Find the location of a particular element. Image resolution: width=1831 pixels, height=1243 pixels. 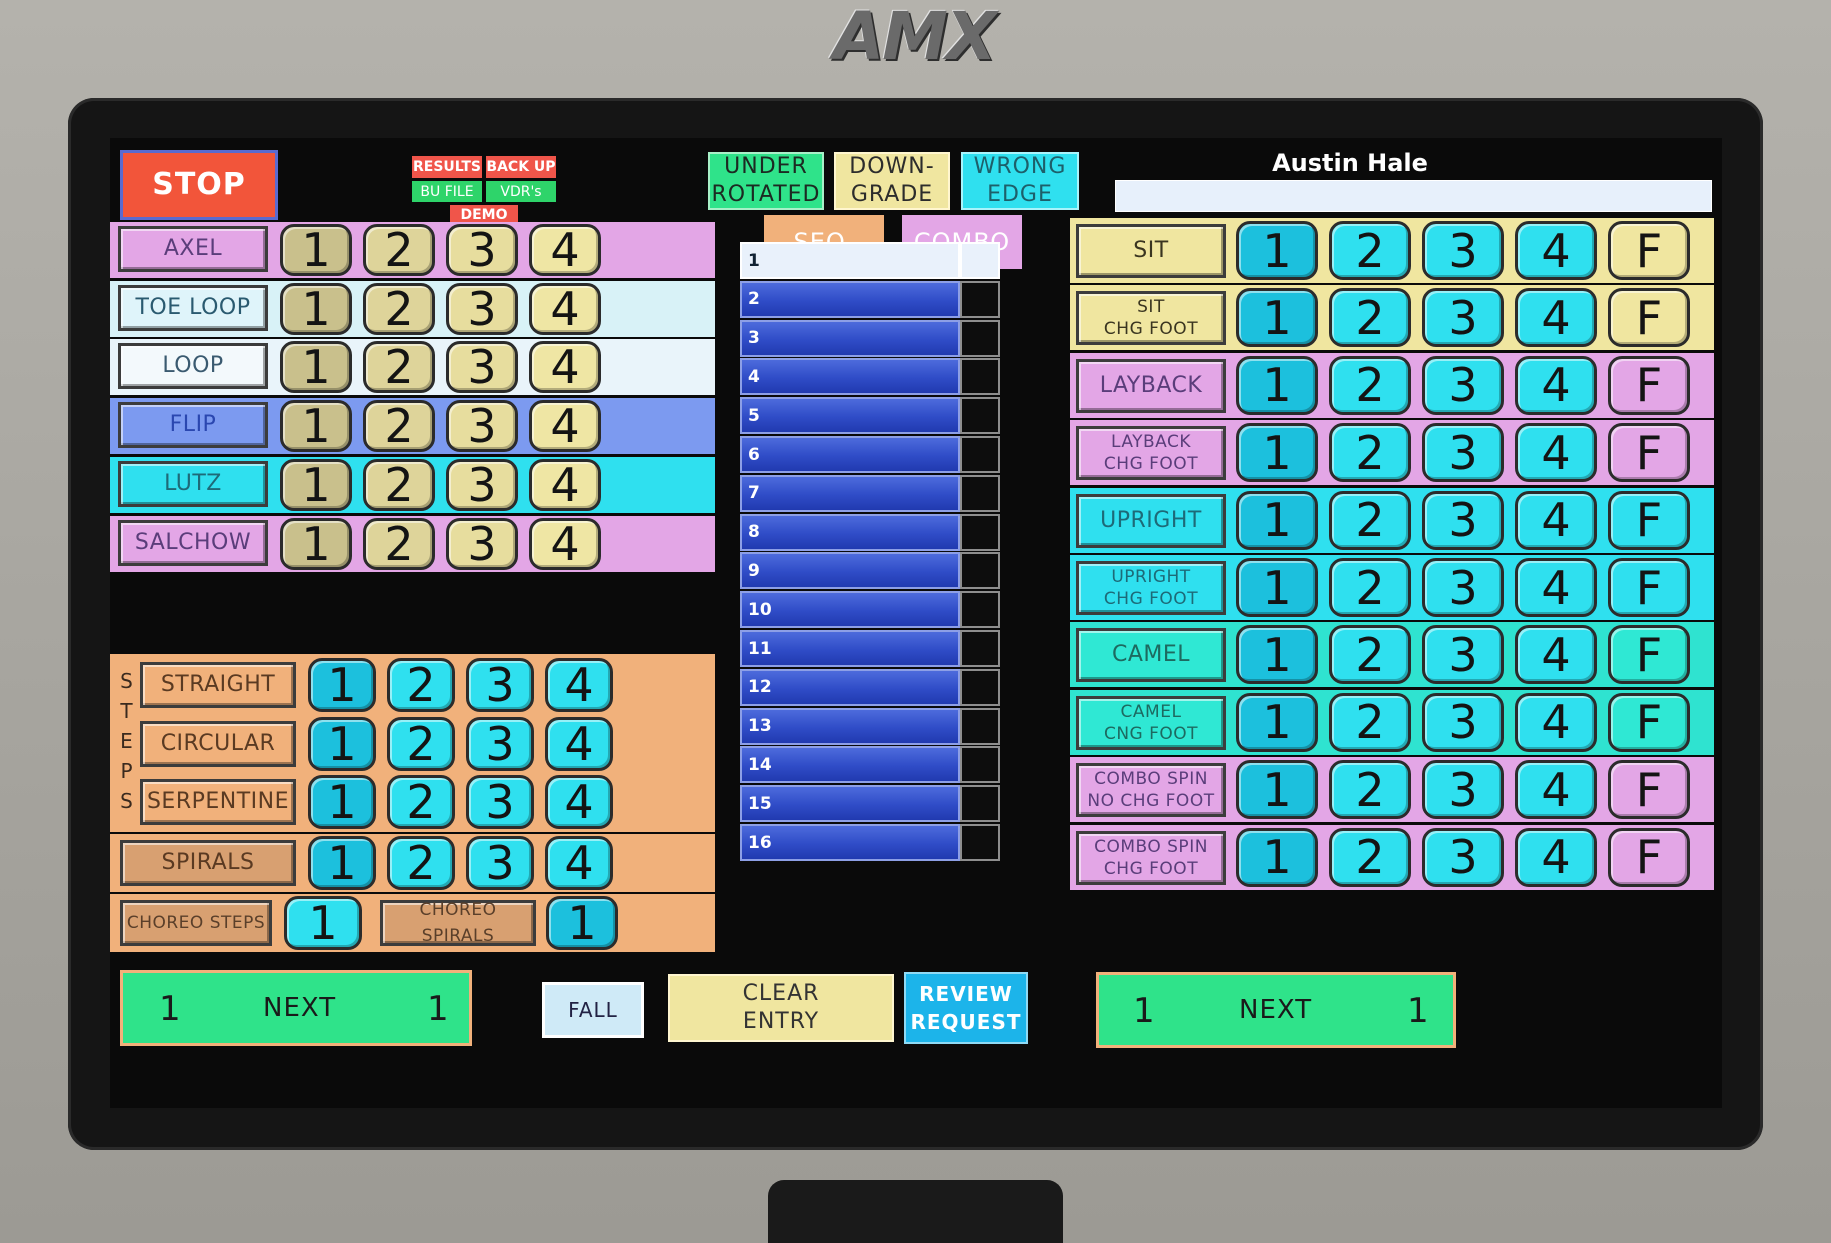

spin-combo-spin-chg-foot-button: COMBO SPIN CHG FOOT is located at coordinates (1151, 857).